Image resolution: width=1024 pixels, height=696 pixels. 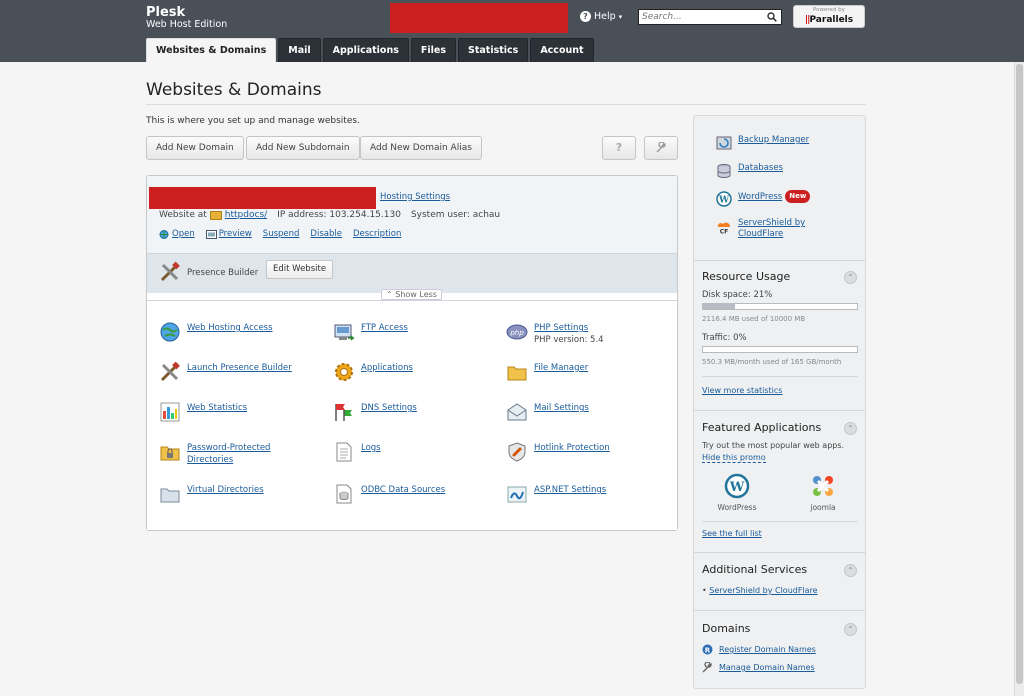 What do you see at coordinates (371, 447) in the screenshot?
I see `logs-link: Logs` at bounding box center [371, 447].